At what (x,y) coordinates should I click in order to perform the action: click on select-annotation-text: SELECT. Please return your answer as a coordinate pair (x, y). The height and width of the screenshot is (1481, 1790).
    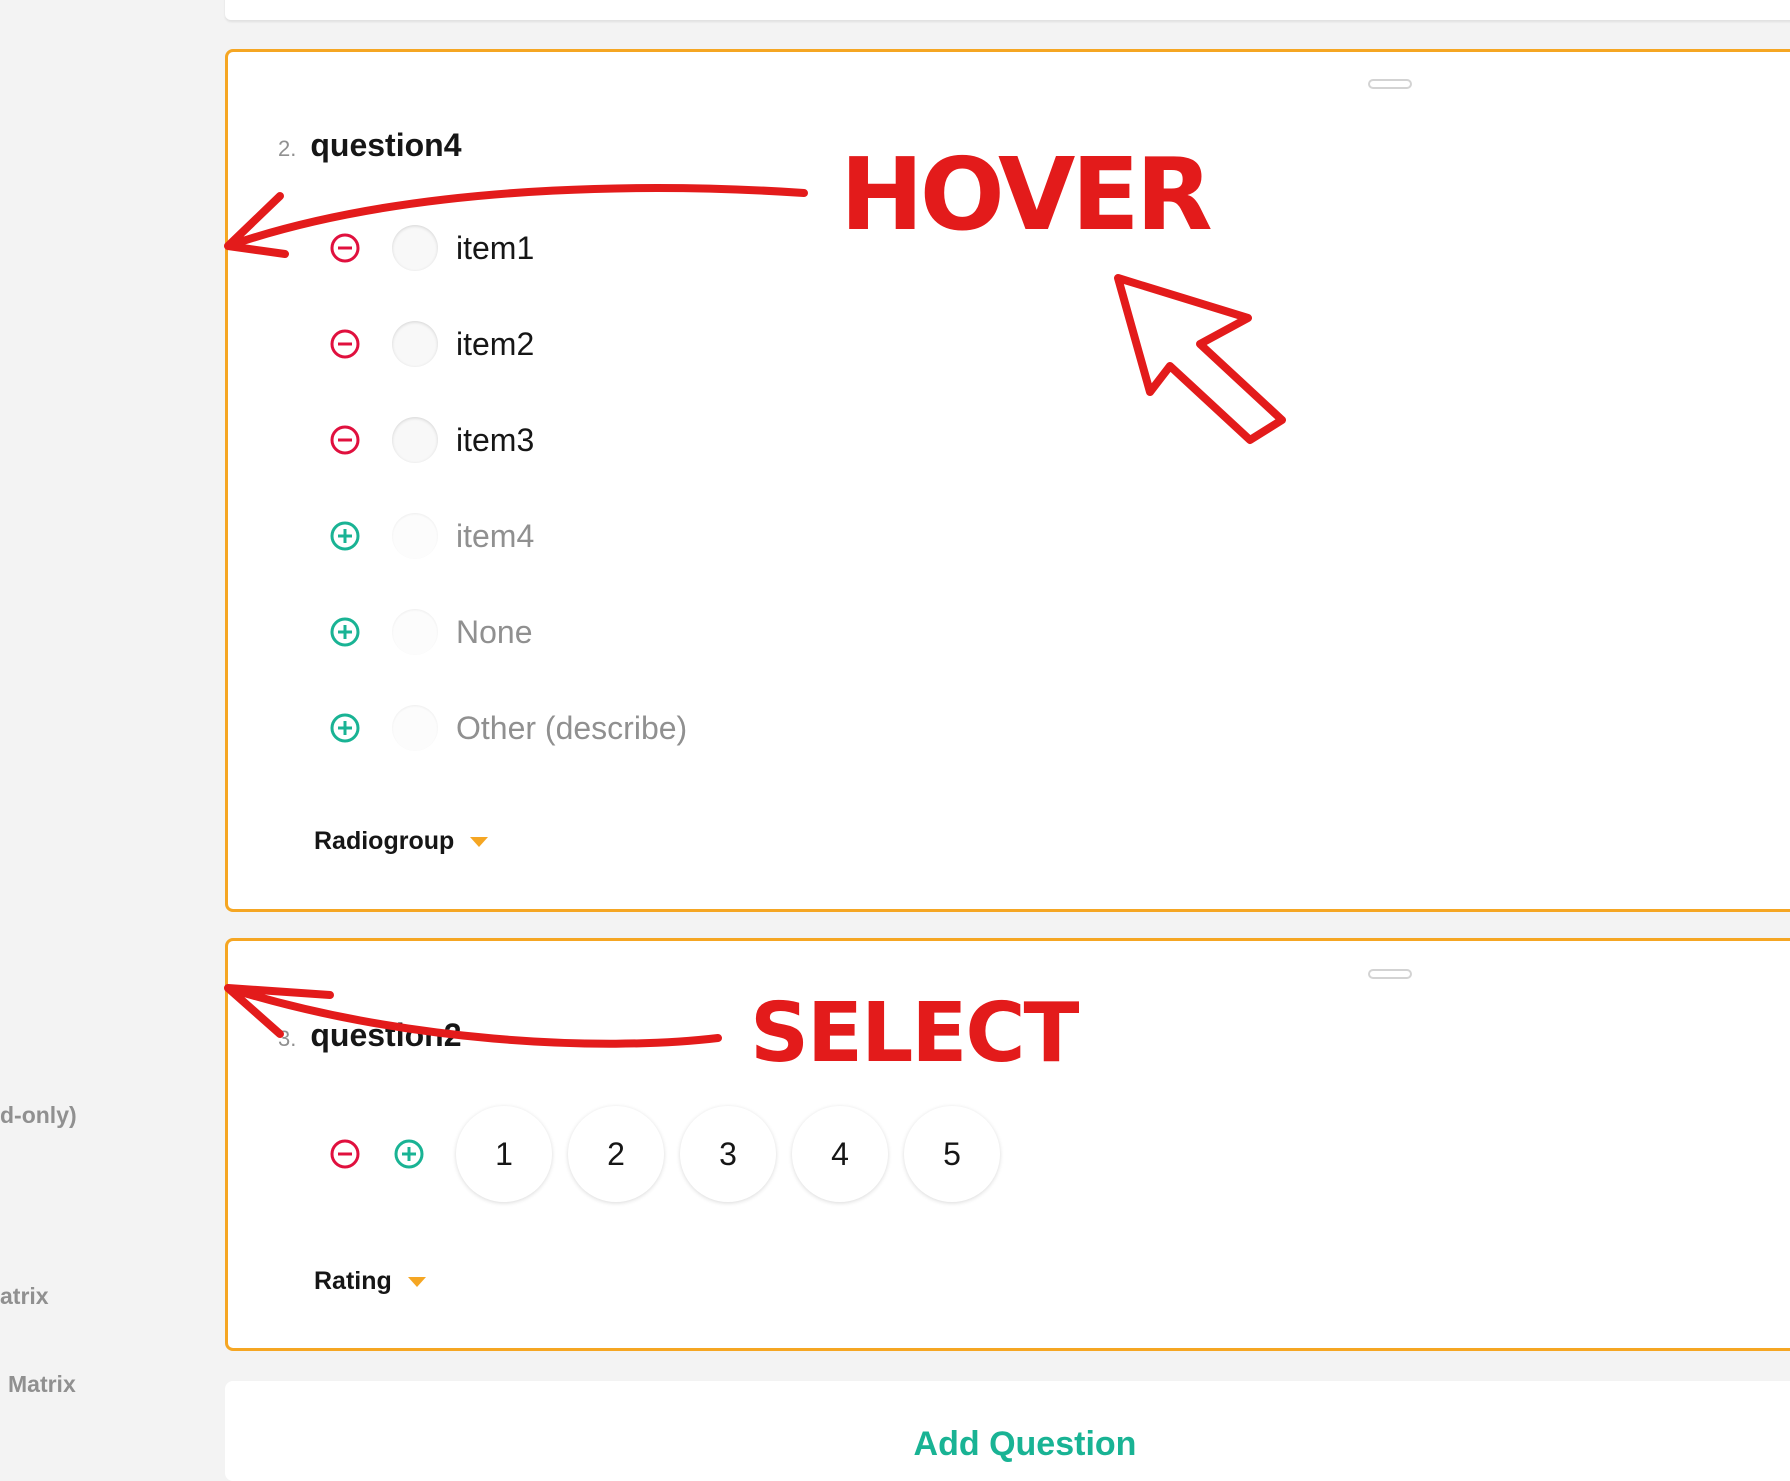
    Looking at the image, I should click on (914, 1033).